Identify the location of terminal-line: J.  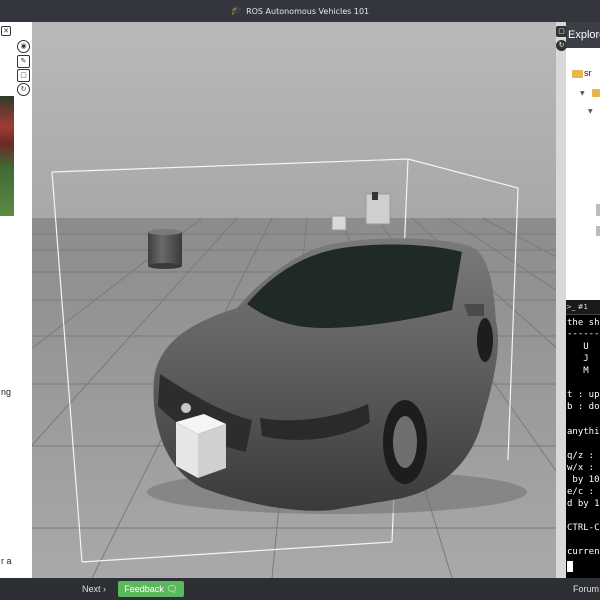
(578, 359).